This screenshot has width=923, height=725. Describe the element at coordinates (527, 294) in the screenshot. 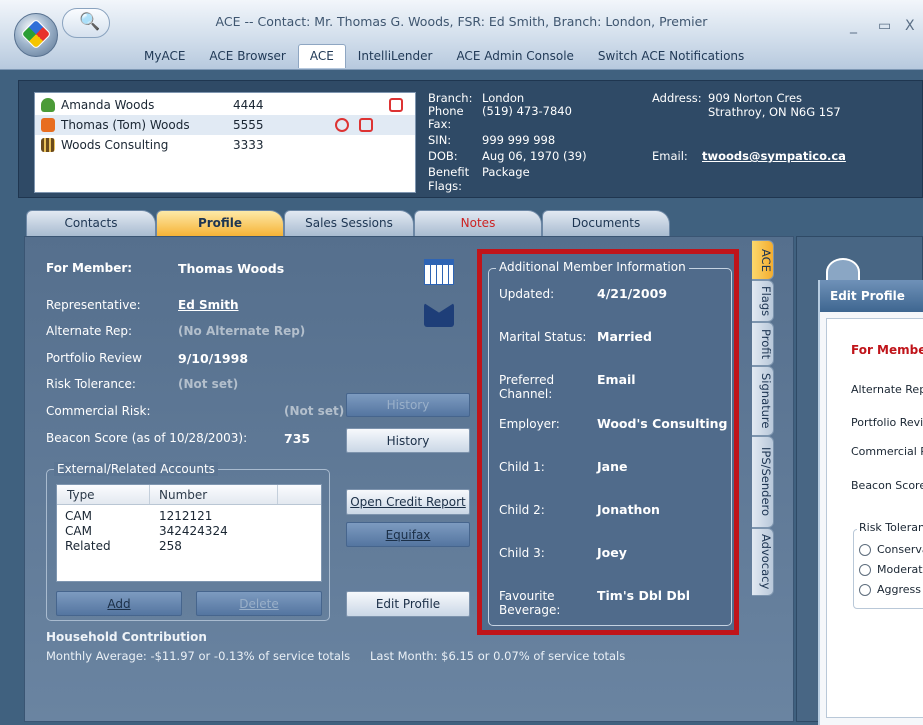

I see `updated-label: Updated:` at that location.